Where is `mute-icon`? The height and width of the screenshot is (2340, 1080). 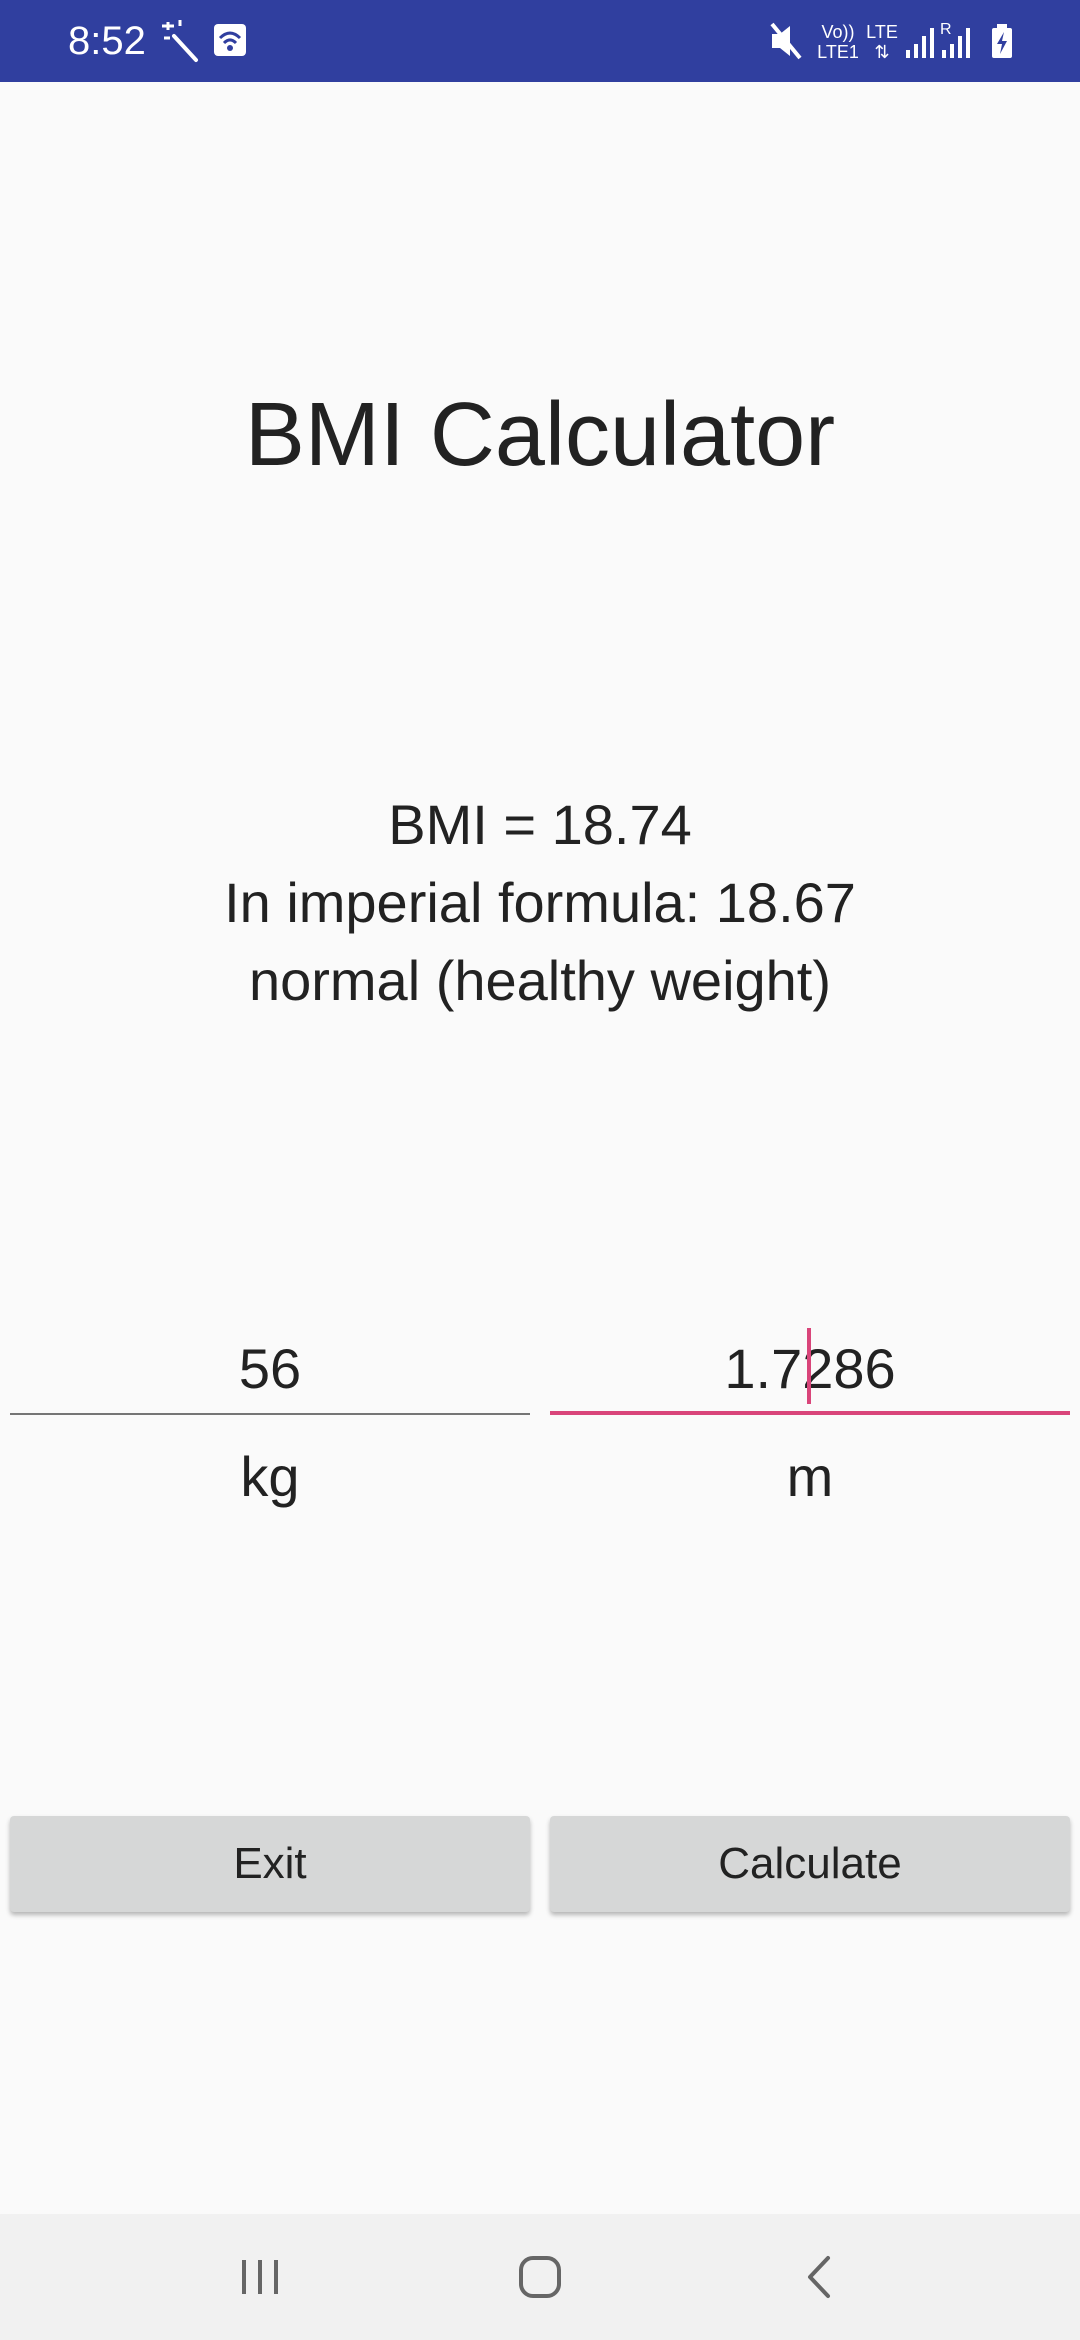
mute-icon is located at coordinates (786, 41).